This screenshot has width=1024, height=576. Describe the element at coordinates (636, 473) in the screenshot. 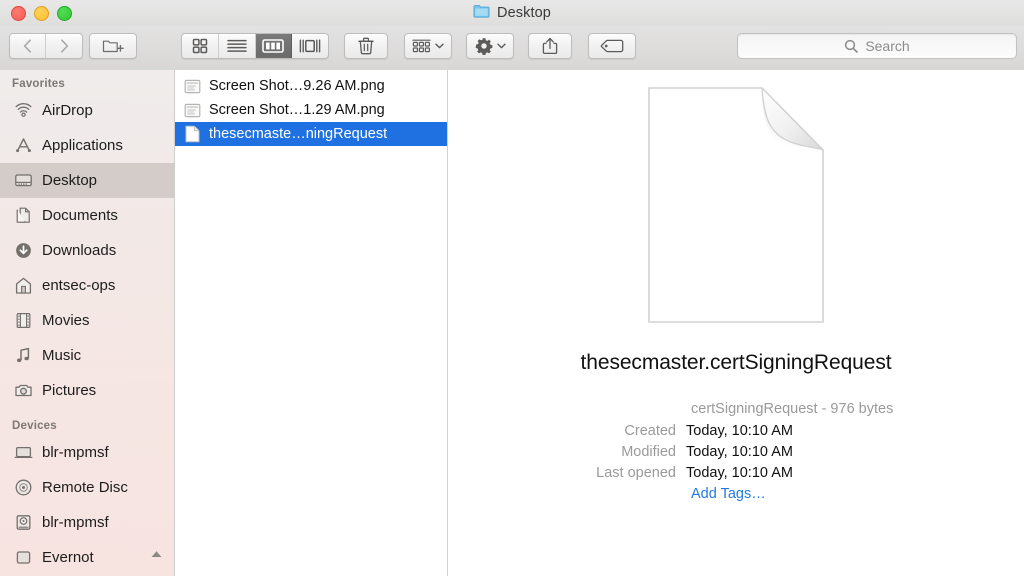

I see `metadata-key: Last opened` at that location.